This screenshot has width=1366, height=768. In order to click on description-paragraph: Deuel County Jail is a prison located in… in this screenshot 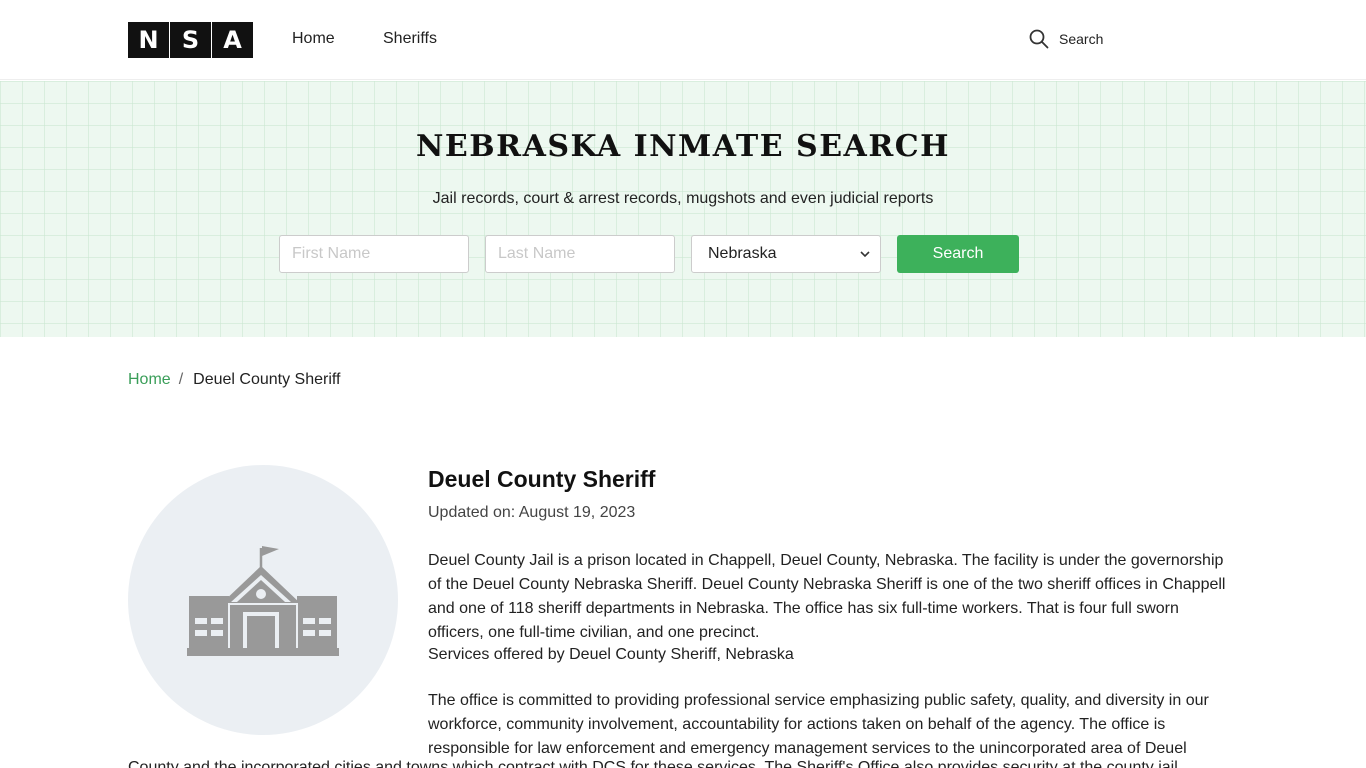, I will do `click(827, 596)`.